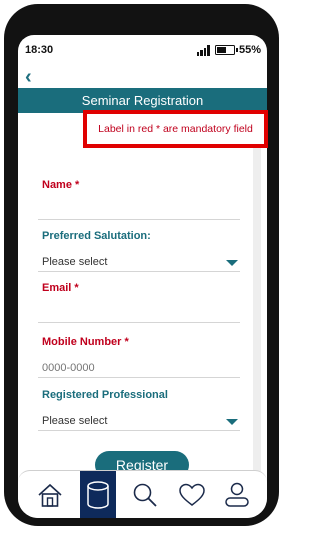 This screenshot has width=320, height=534. I want to click on tab-home, so click(50, 494).